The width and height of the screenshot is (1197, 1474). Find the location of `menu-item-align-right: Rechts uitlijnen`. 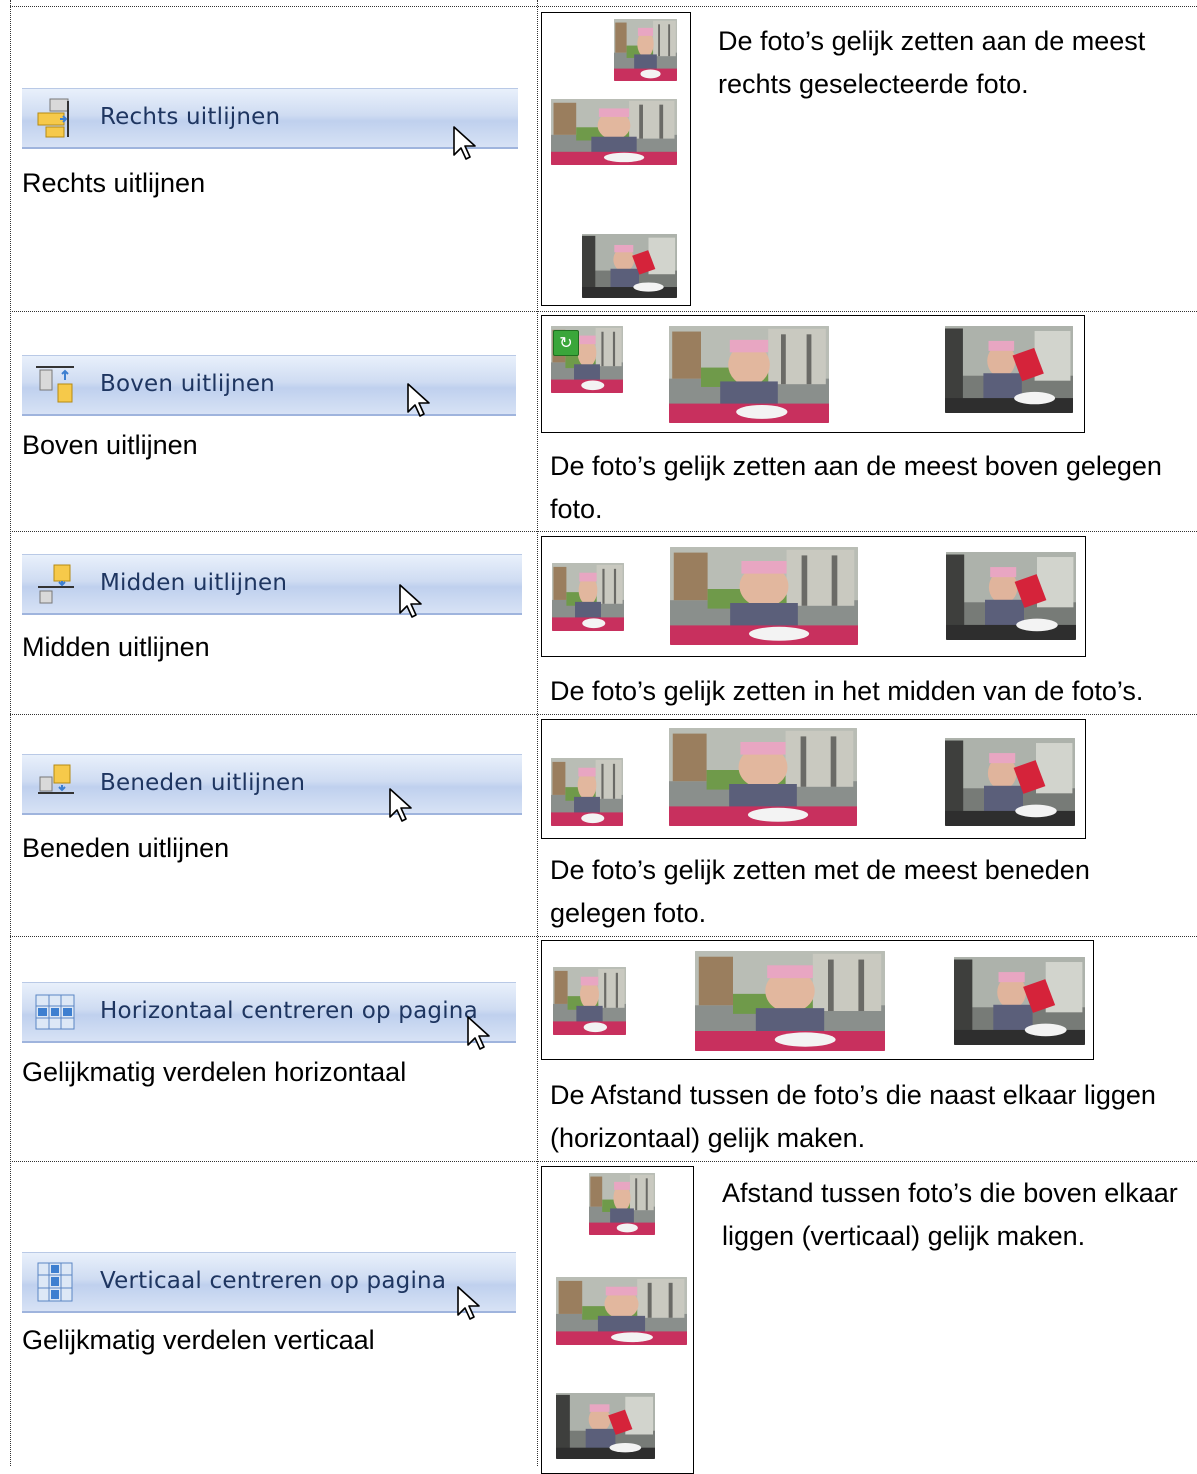

menu-item-align-right: Rechts uitlijnen is located at coordinates (270, 118).